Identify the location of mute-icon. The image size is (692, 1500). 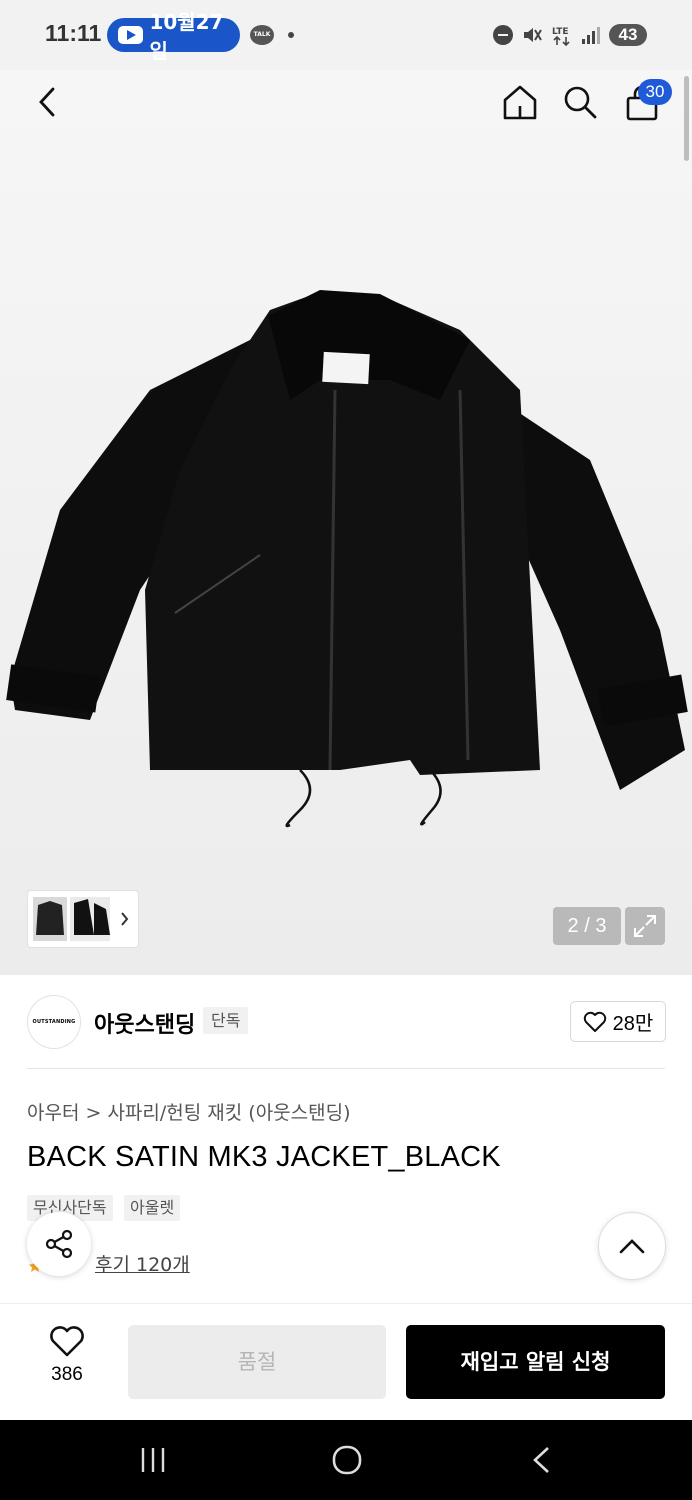
(533, 35).